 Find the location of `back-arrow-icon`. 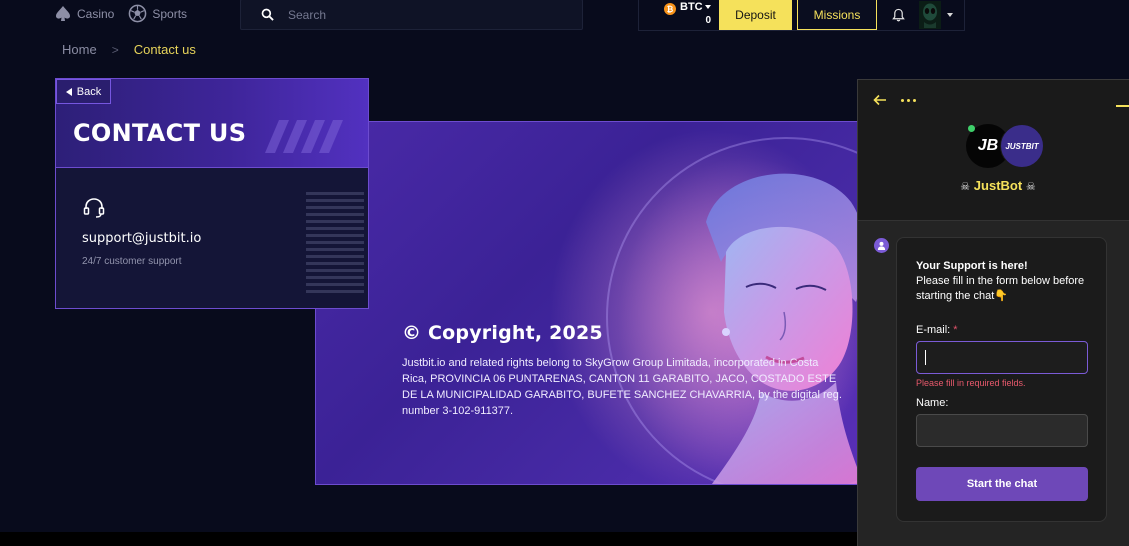

back-arrow-icon is located at coordinates (68, 91).